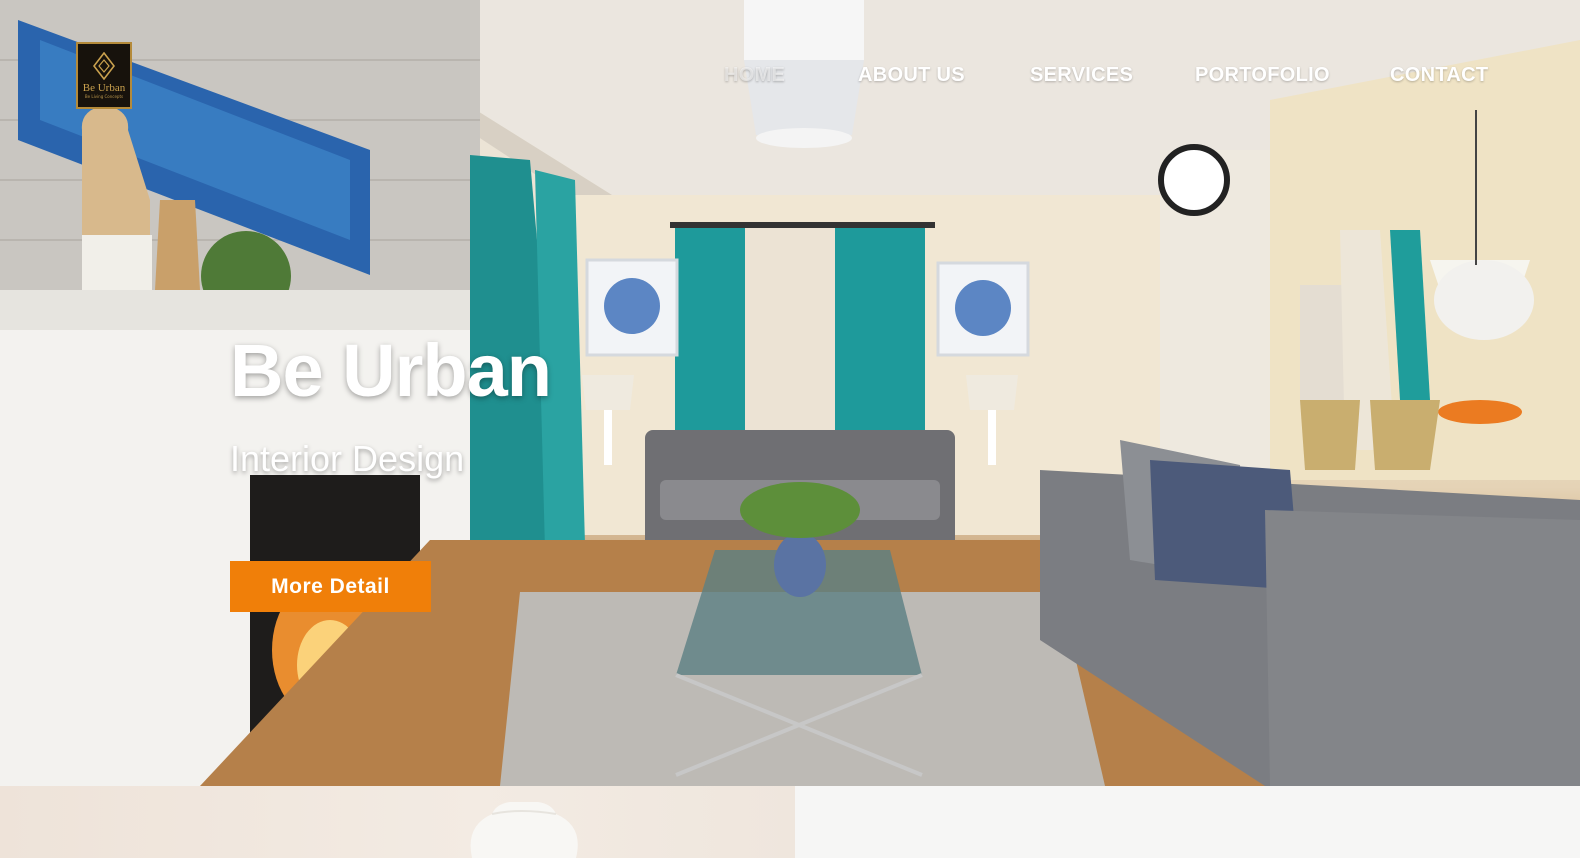  Describe the element at coordinates (330, 586) in the screenshot. I see `more-detail-button: More Detail` at that location.